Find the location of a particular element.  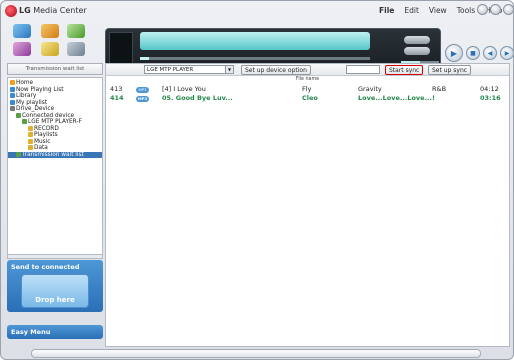

cell-title: [4] I Love You is located at coordinates (184, 89).